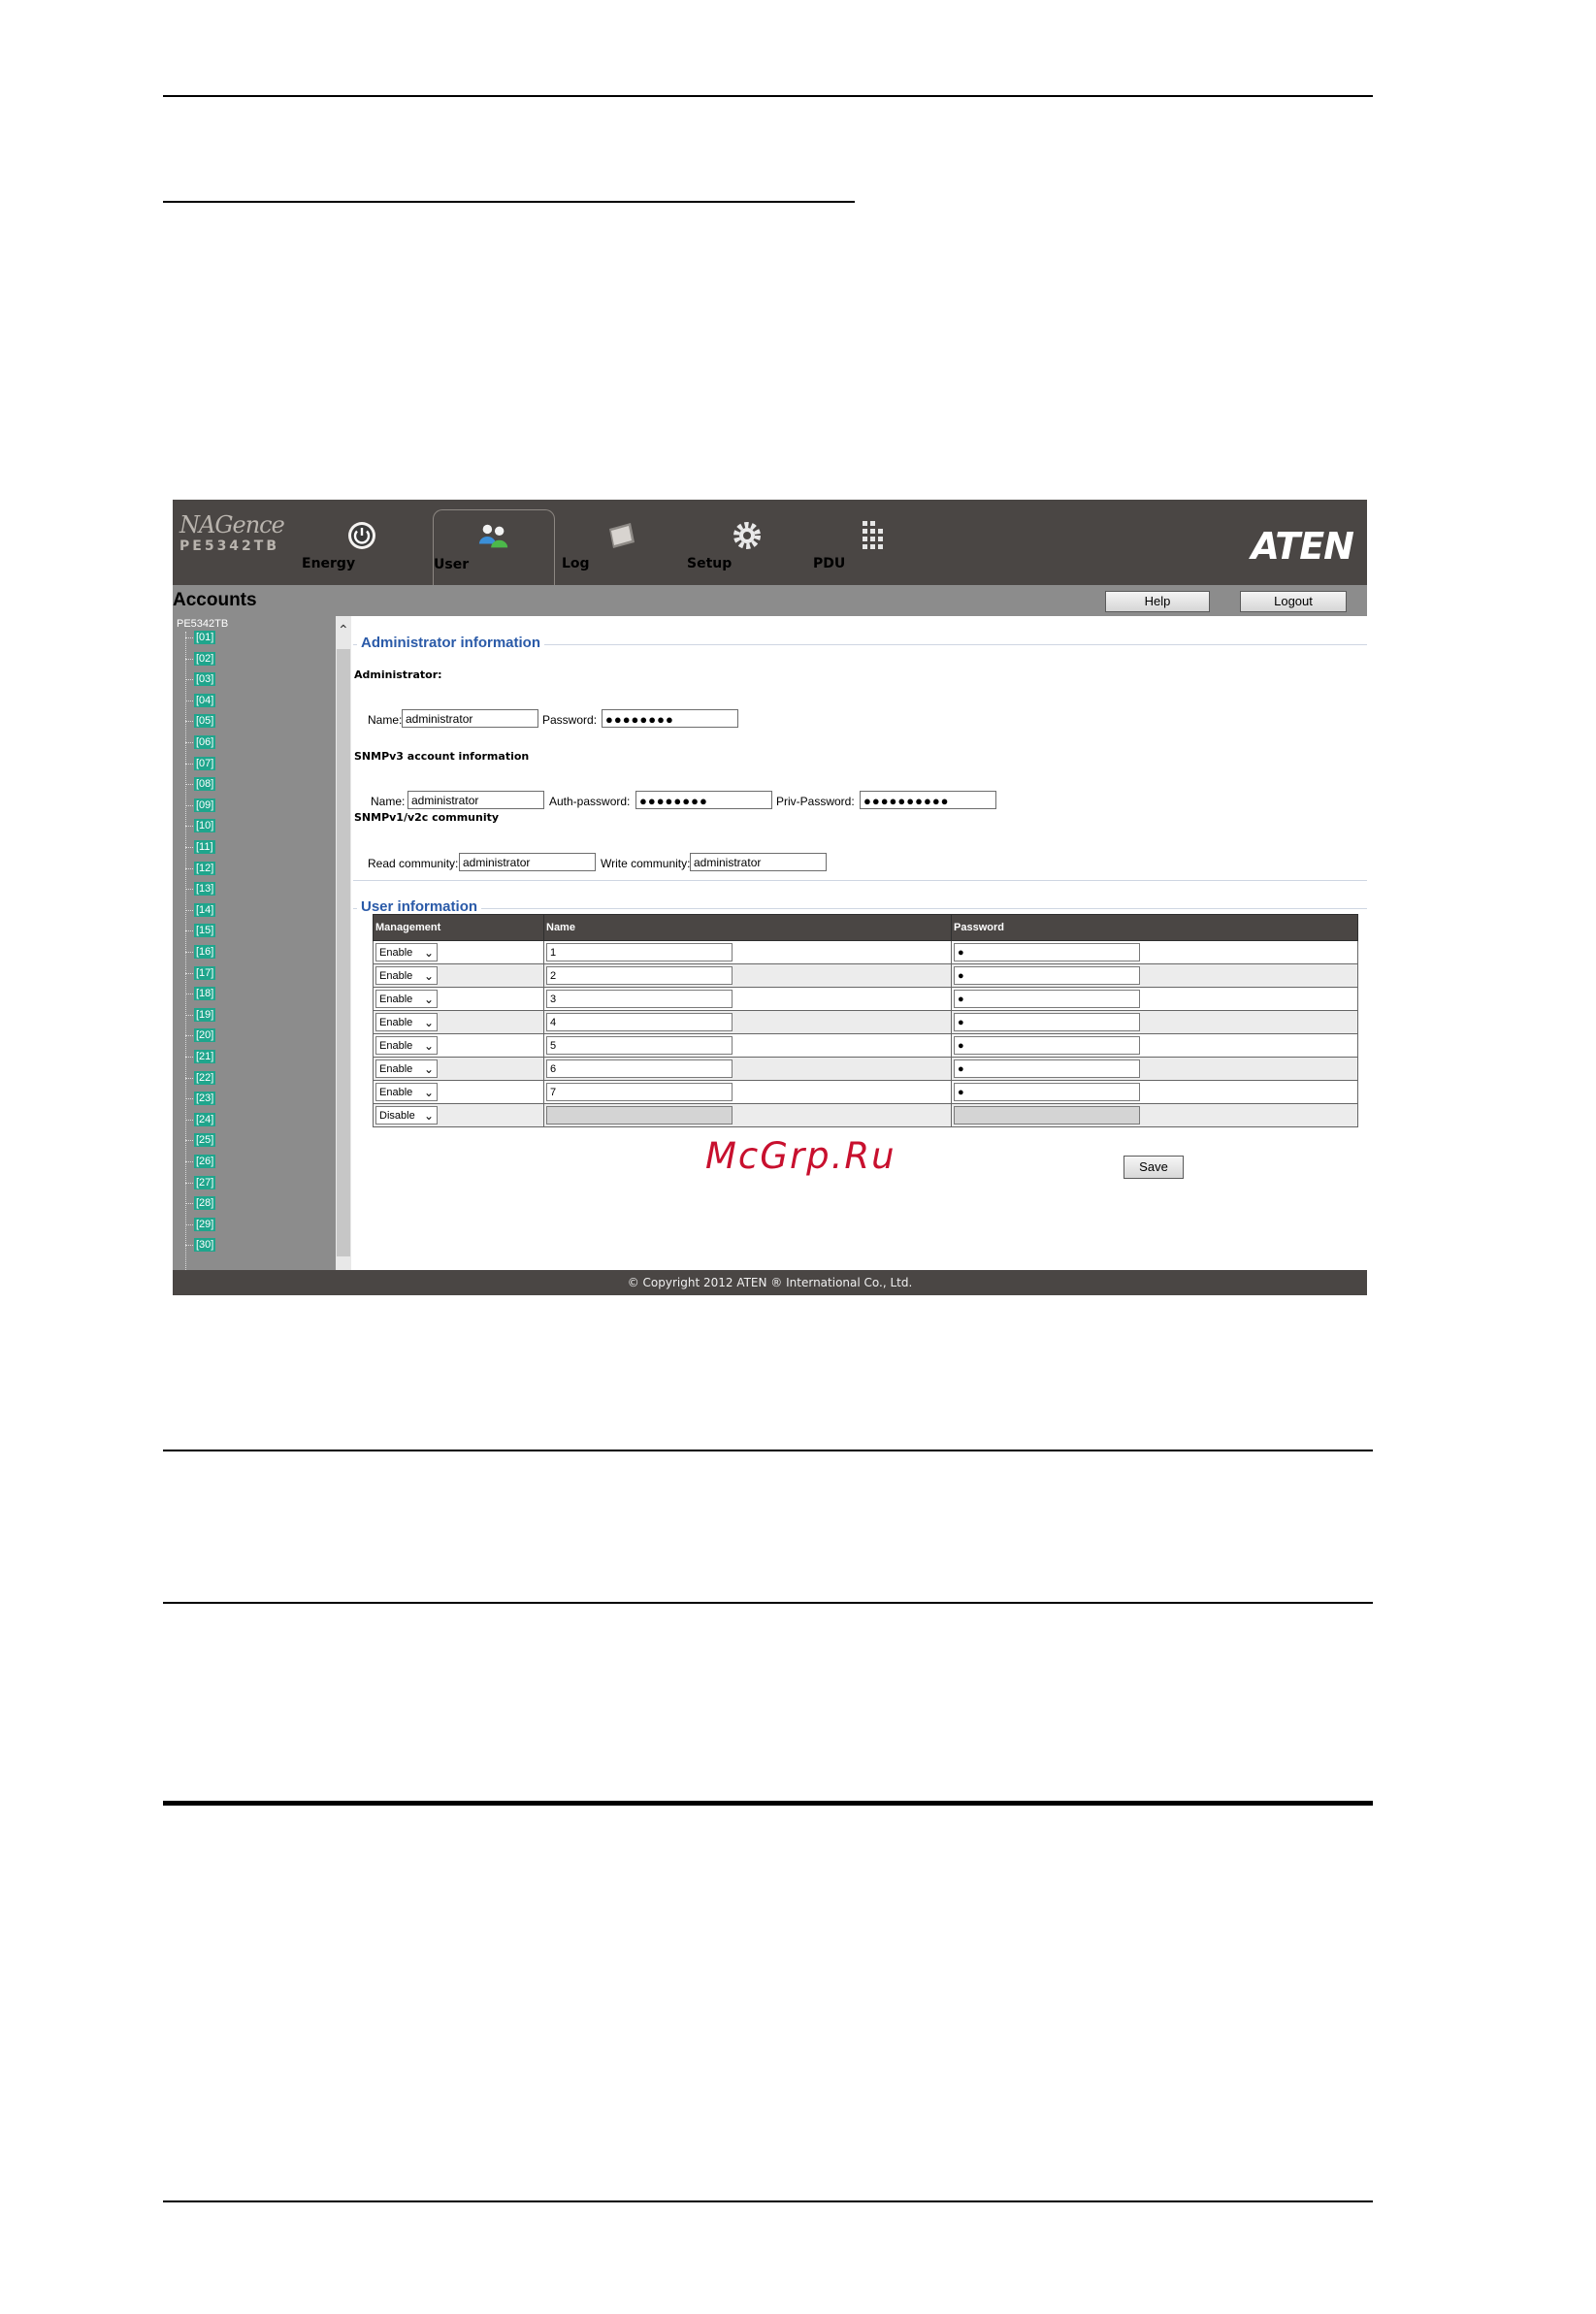 The width and height of the screenshot is (1596, 2314). Describe the element at coordinates (232, 524) in the screenshot. I see `brand-logo: NAGence` at that location.